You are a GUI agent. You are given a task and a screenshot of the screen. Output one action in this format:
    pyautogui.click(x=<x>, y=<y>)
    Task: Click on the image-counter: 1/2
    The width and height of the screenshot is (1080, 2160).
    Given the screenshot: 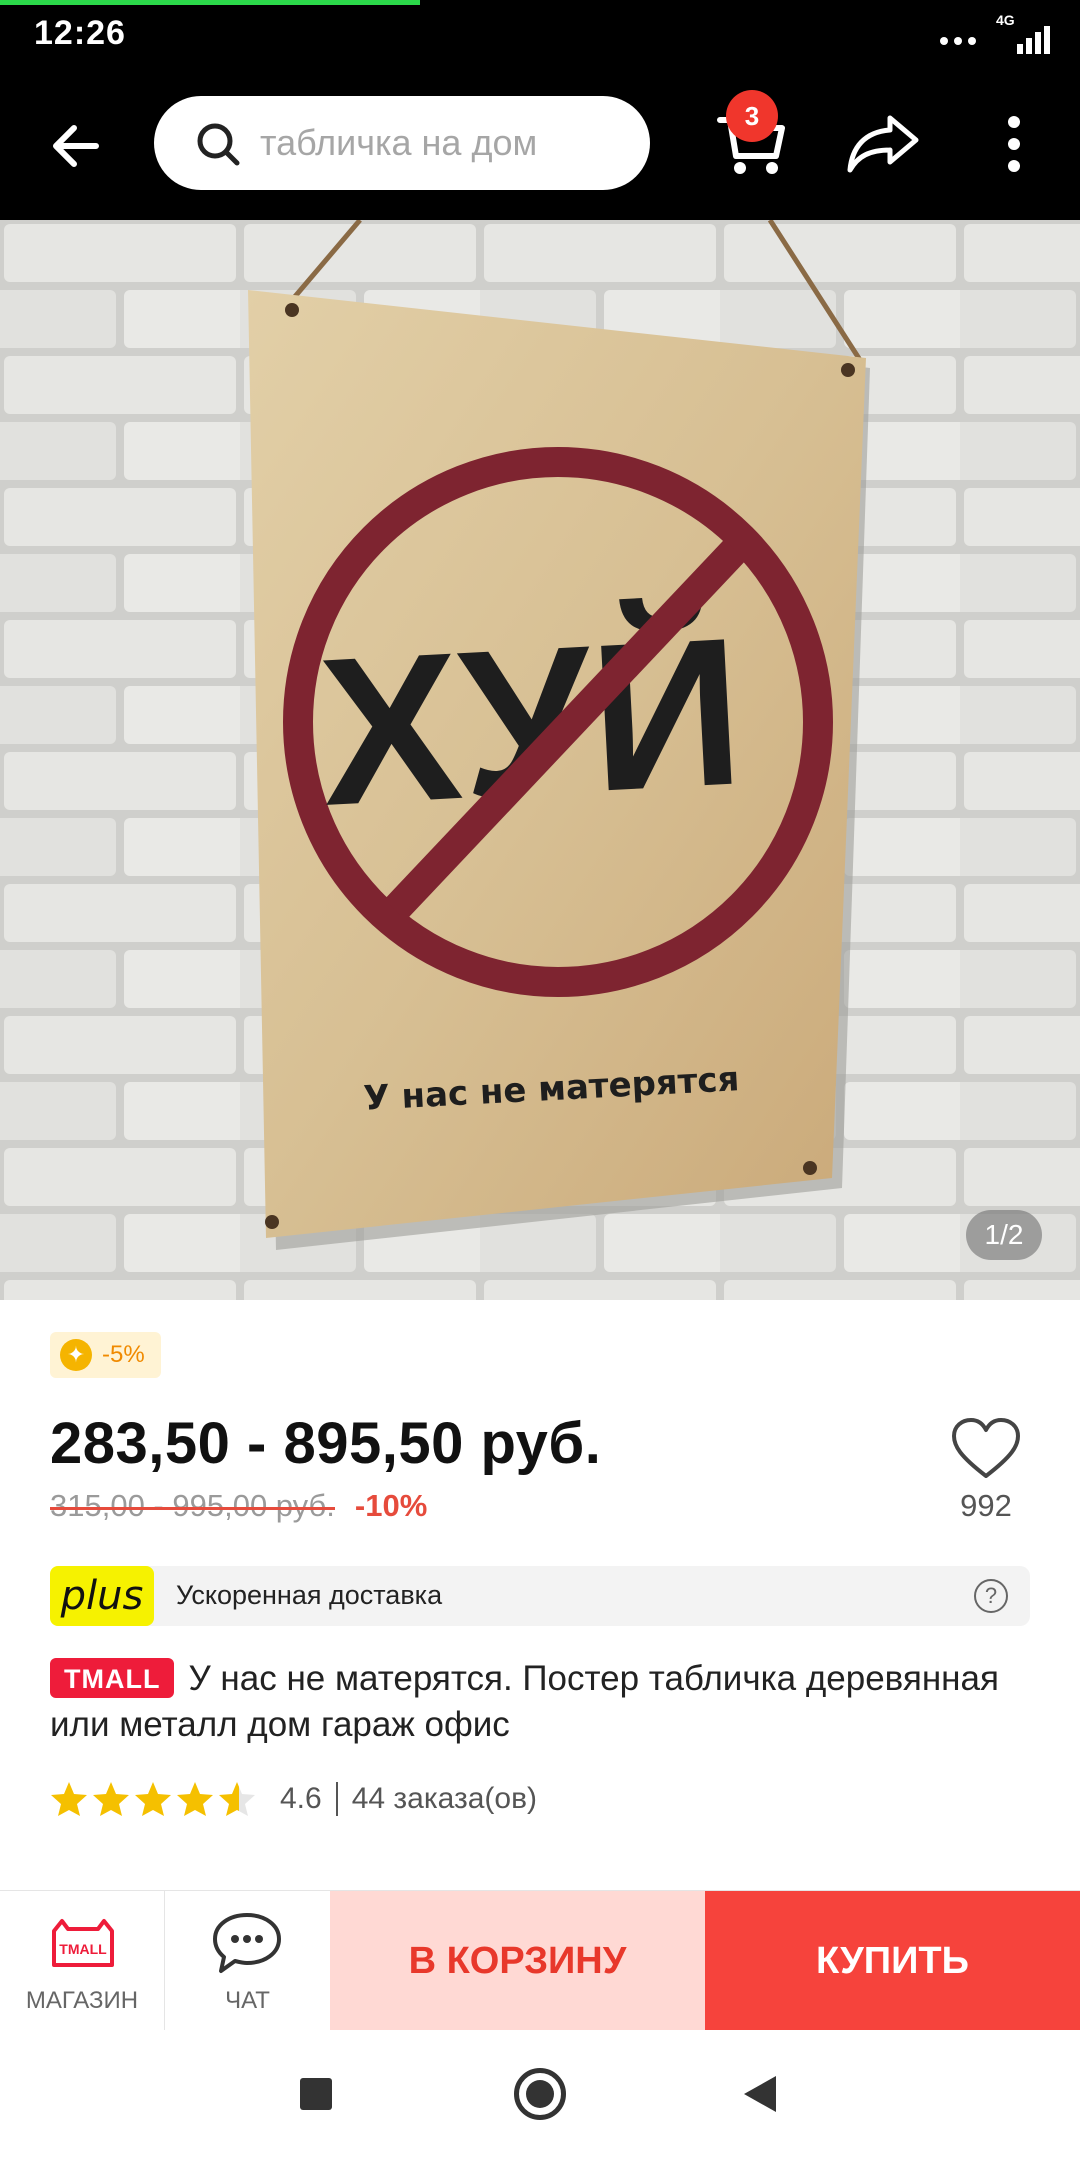 What is the action you would take?
    pyautogui.click(x=1004, y=1235)
    